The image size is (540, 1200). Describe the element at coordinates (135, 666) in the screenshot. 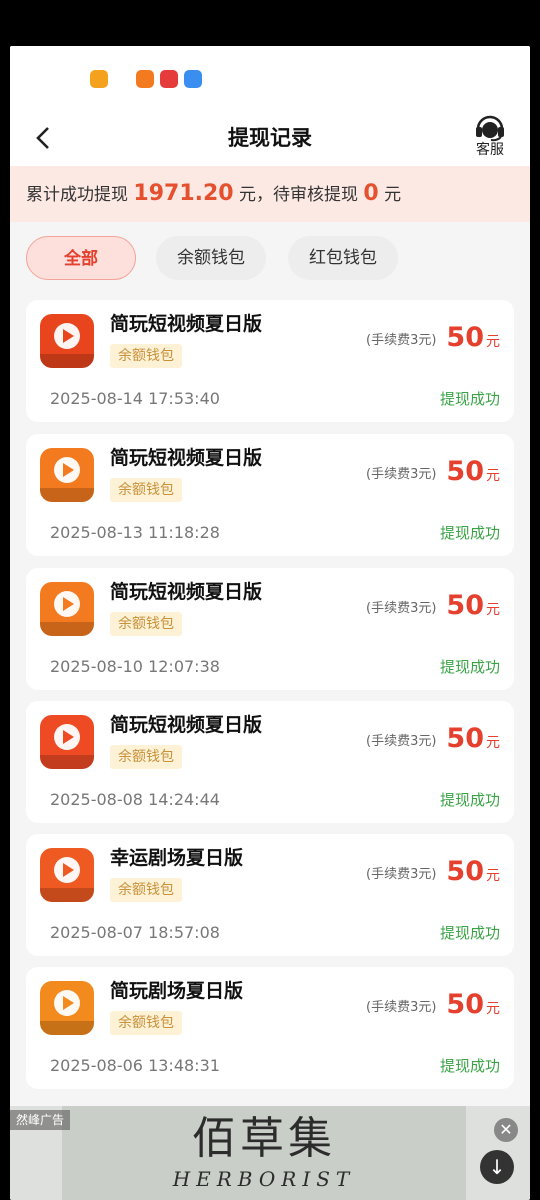

I see `timestamp: 2025-08-10 12:07:38` at that location.